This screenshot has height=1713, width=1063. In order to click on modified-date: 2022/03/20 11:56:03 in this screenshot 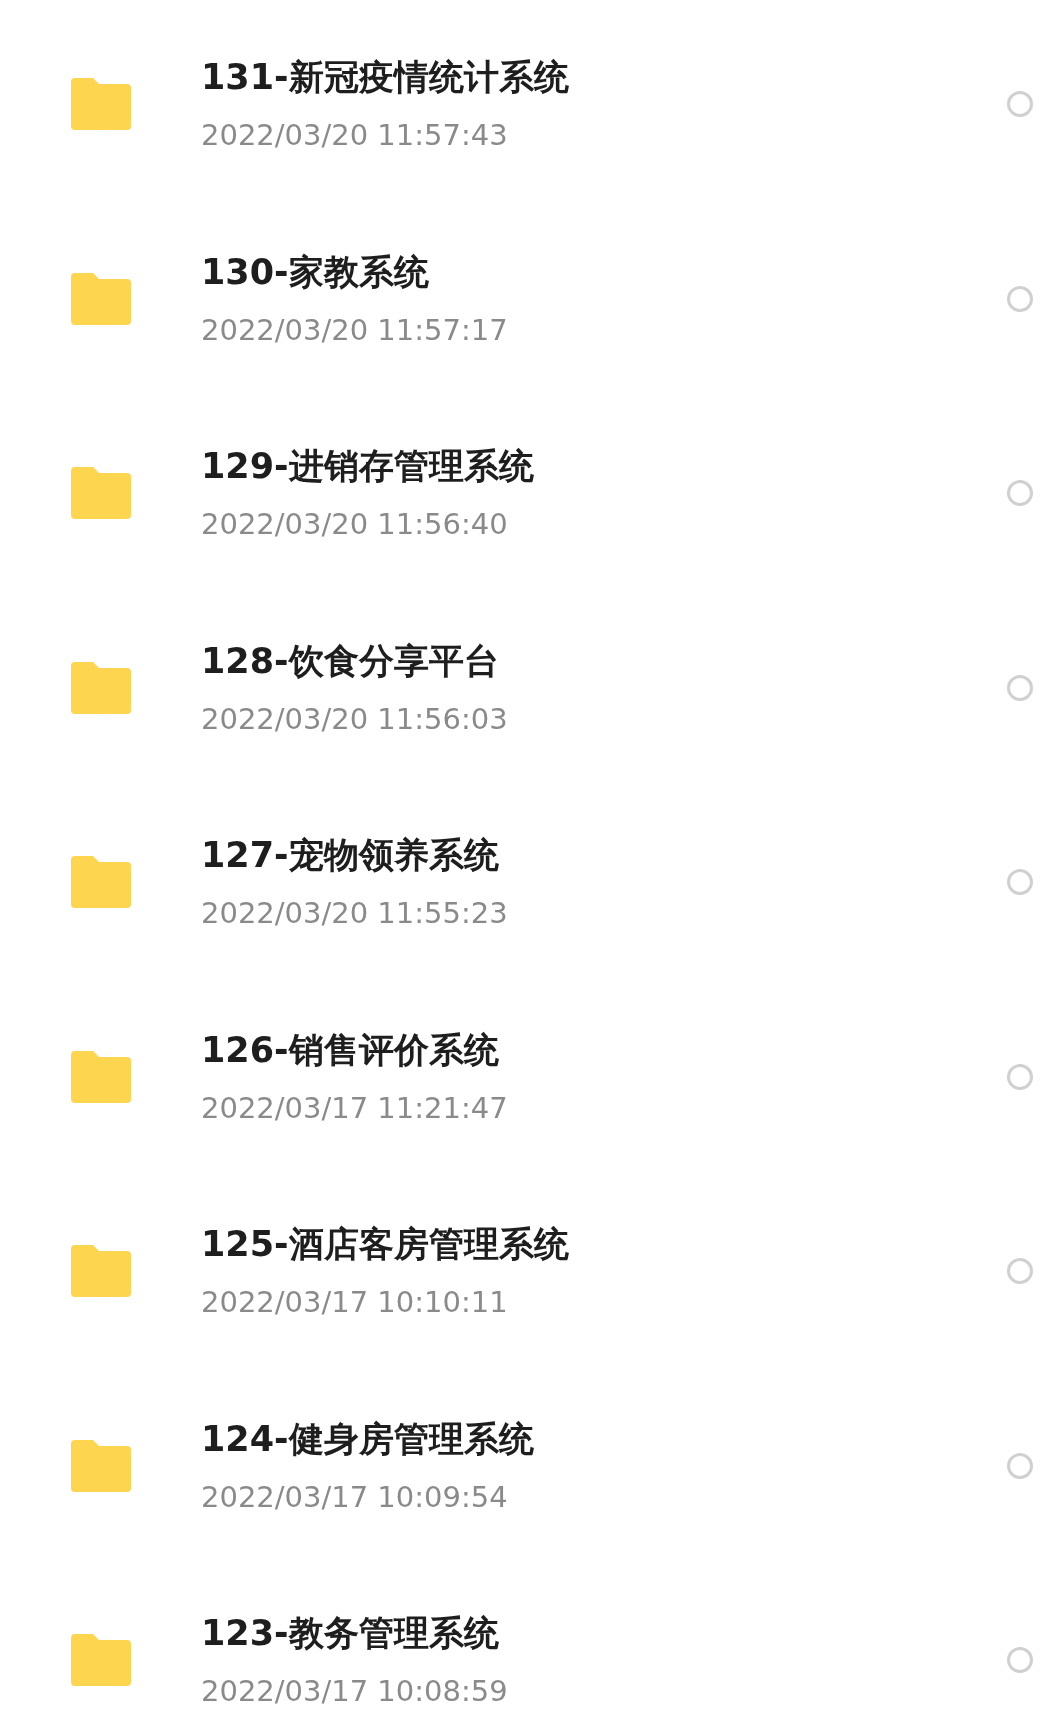, I will do `click(355, 719)`.